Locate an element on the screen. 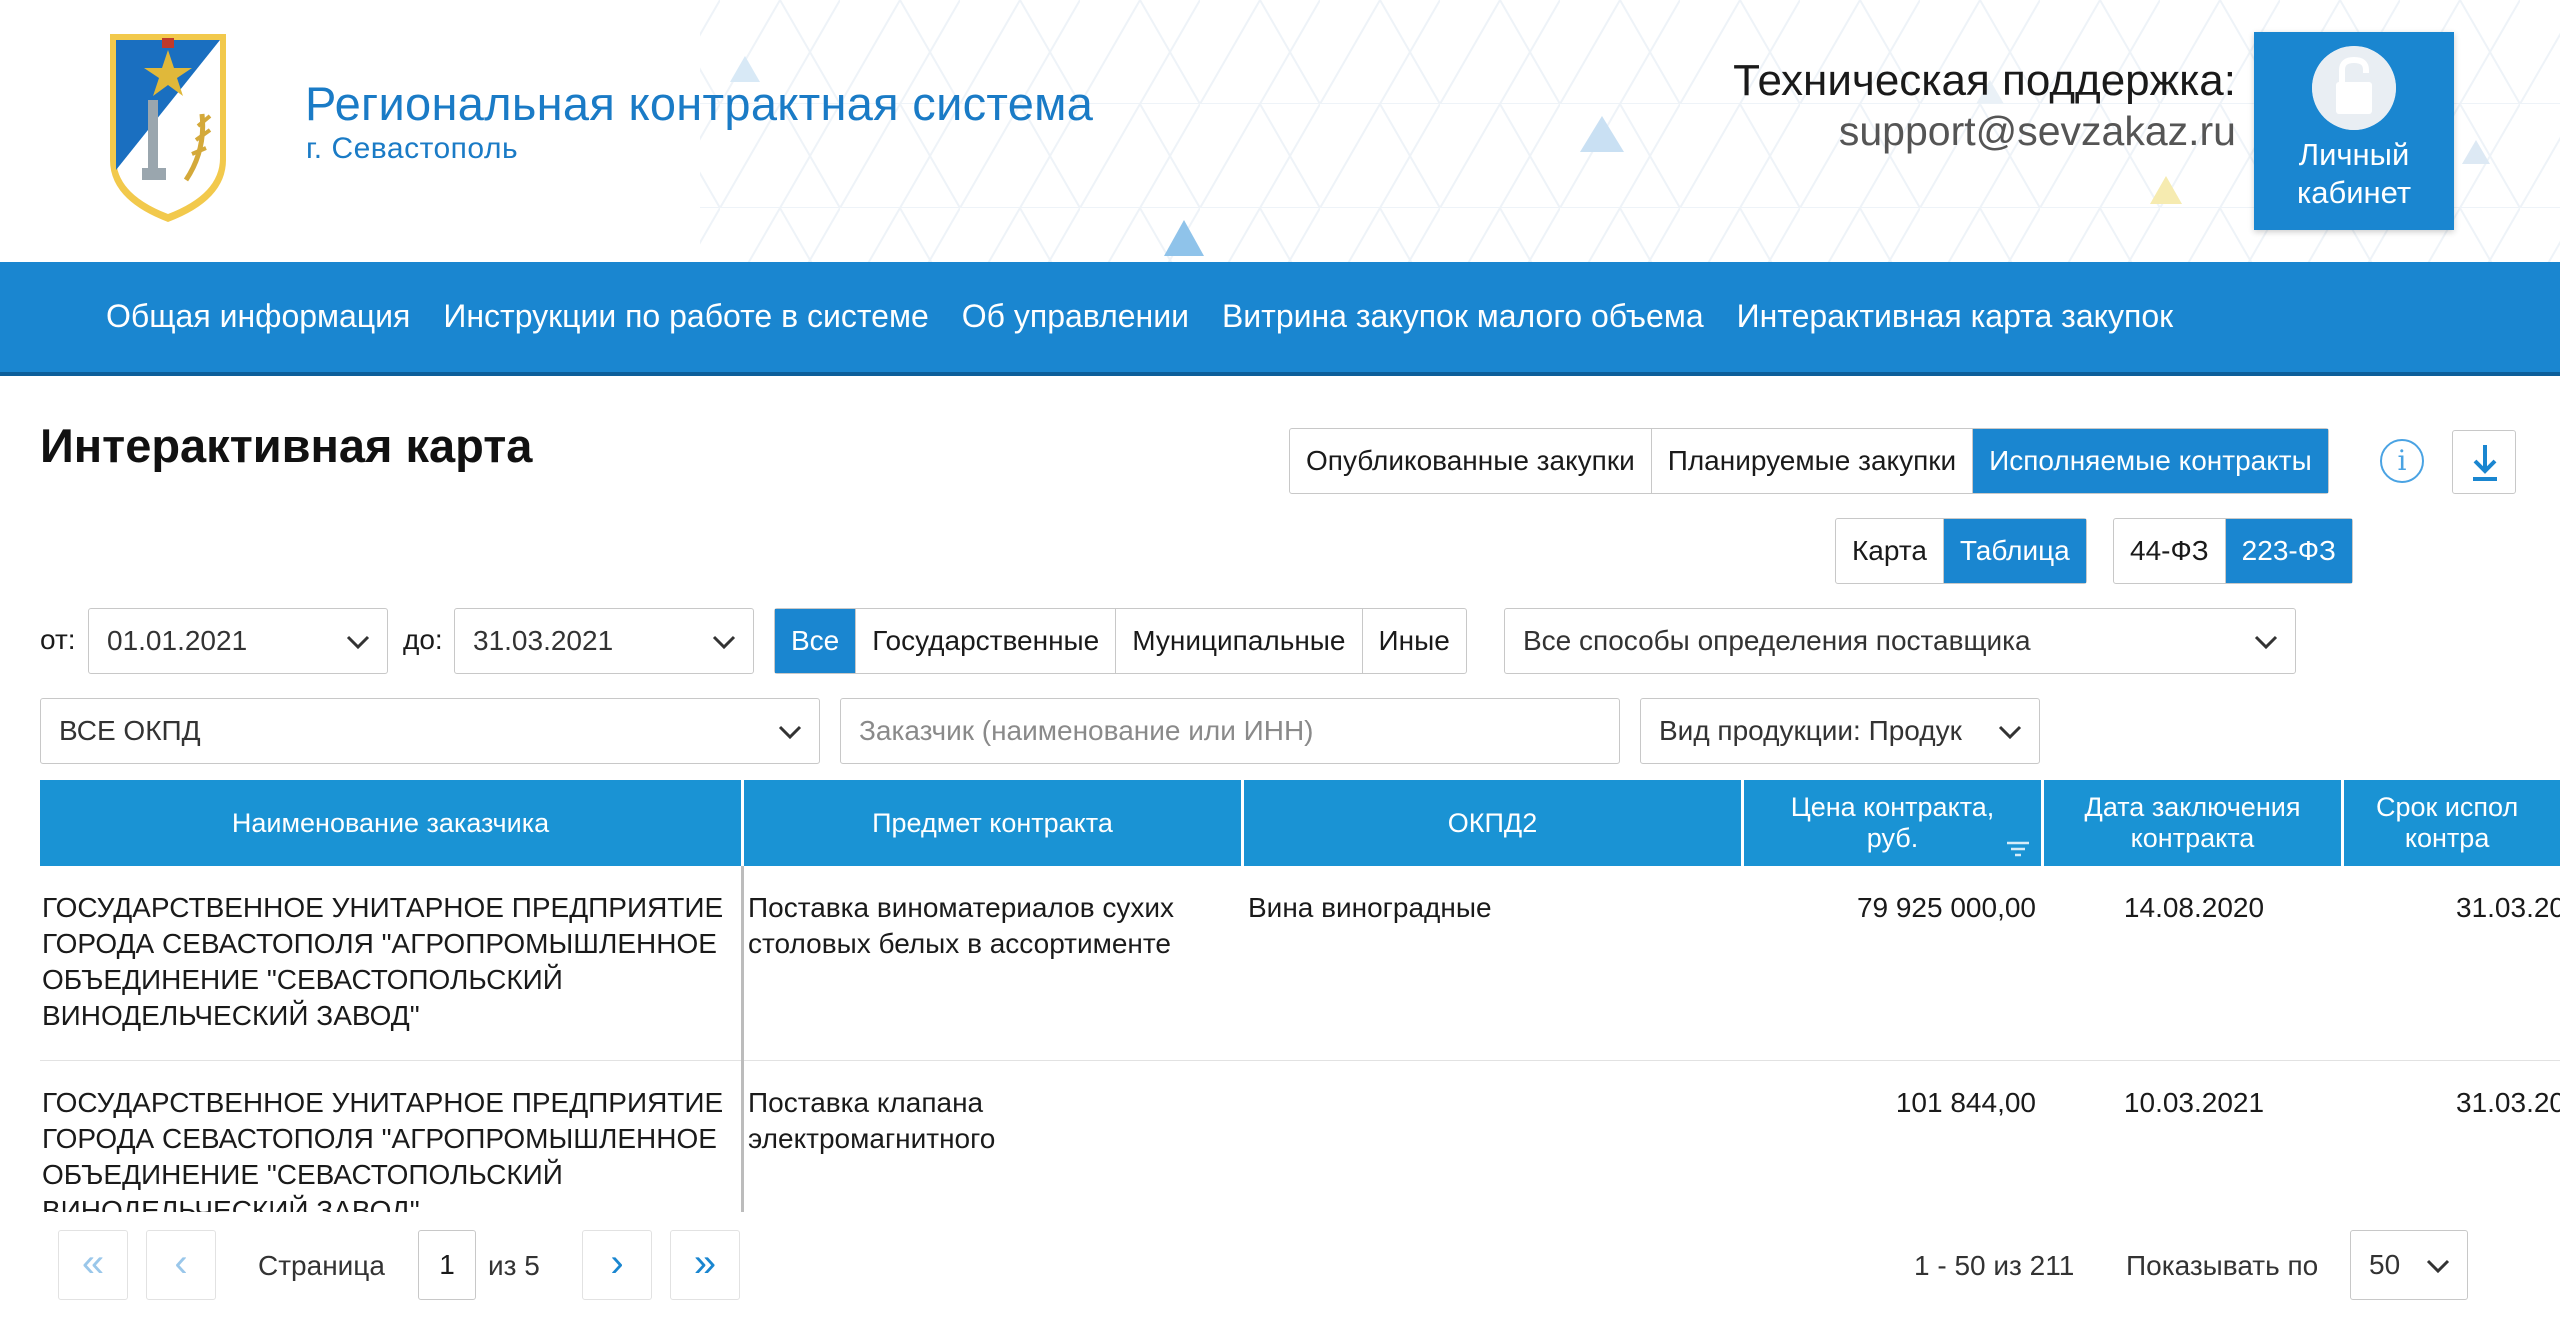 The height and width of the screenshot is (1328, 2560). page-number-input: 1 is located at coordinates (447, 1265).